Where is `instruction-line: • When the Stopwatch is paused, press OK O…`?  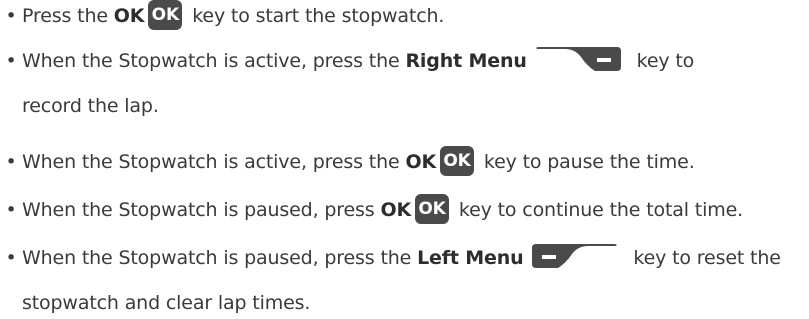
instruction-line: • When the Stopwatch is paused, press OK O… is located at coordinates (372, 209).